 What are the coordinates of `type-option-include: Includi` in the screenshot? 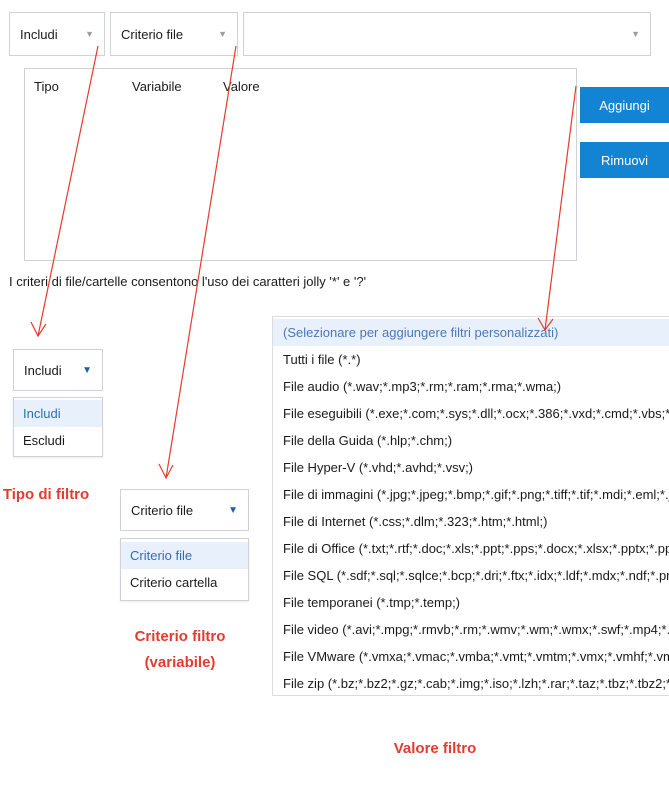 It's located at (58, 413).